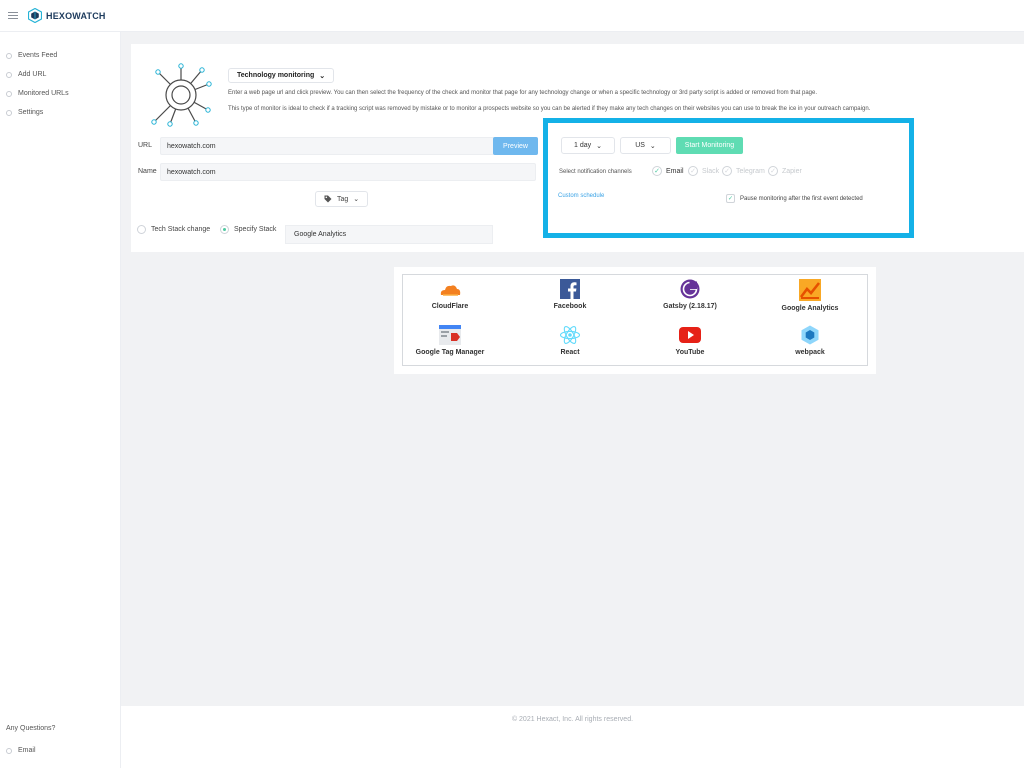  I want to click on logo: HEXOWATCH, so click(67, 15).